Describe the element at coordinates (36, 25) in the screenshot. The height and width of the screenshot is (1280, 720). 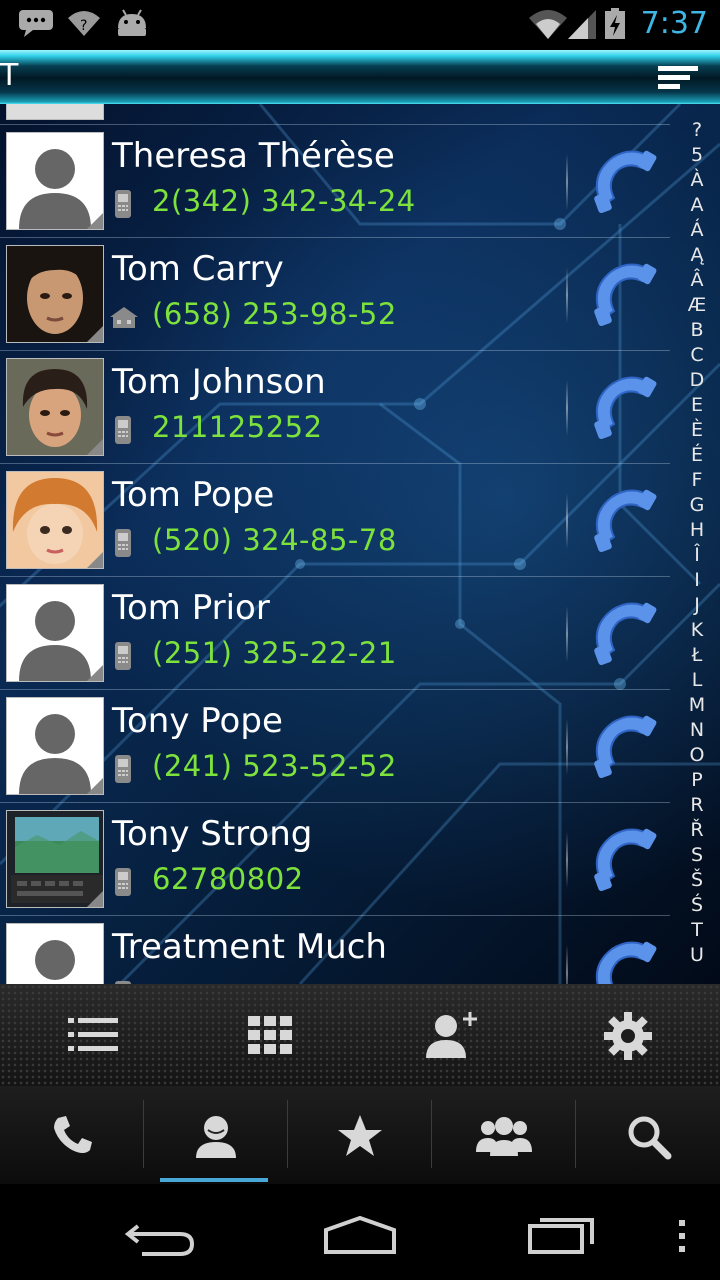
I see `messages-icon` at that location.